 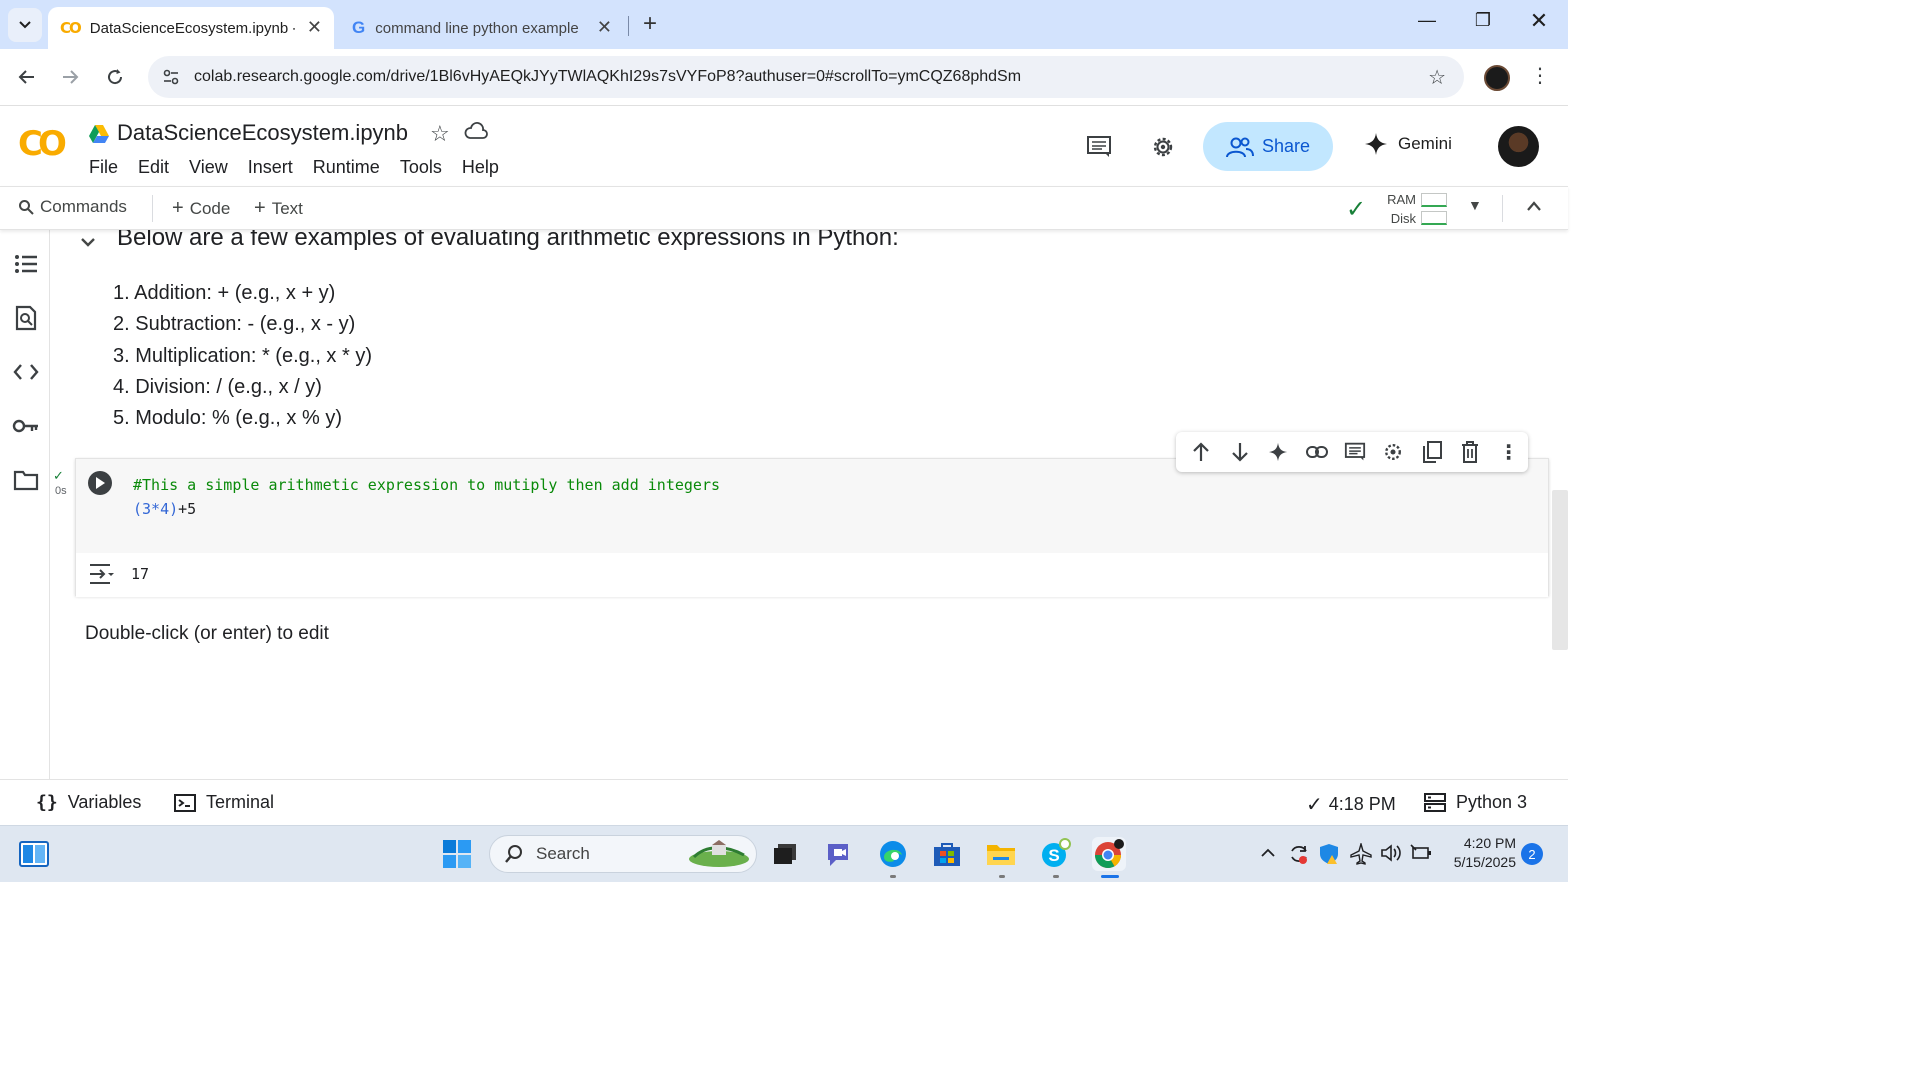 I want to click on star-notebook-icon: ☆, so click(x=440, y=134).